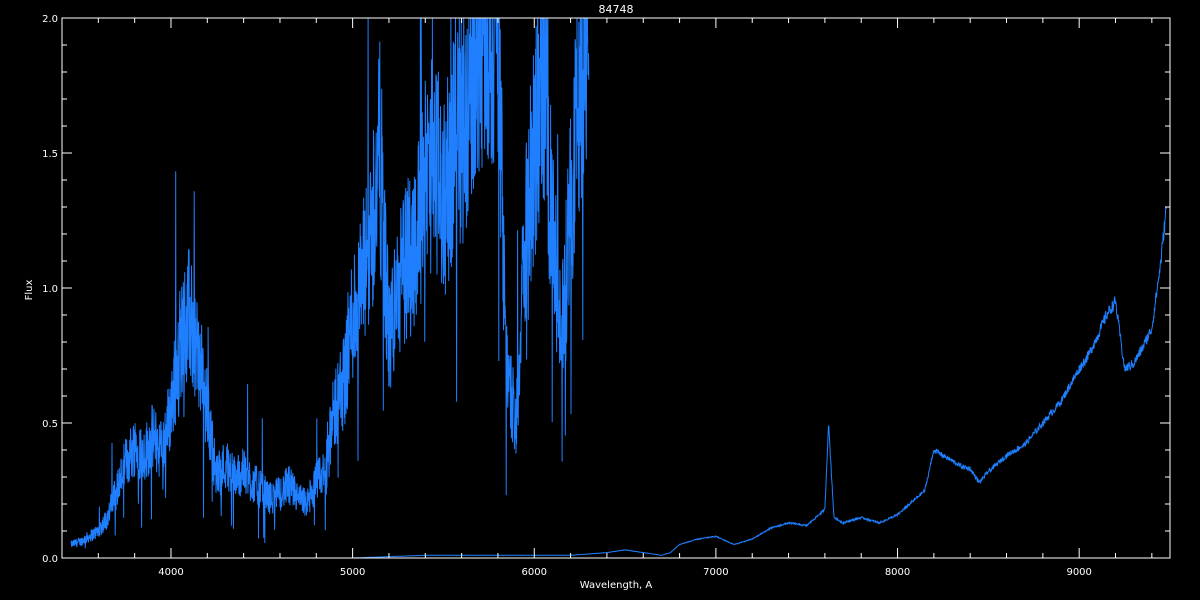  Describe the element at coordinates (897, 572) in the screenshot. I see `x-tick-label: 8000` at that location.